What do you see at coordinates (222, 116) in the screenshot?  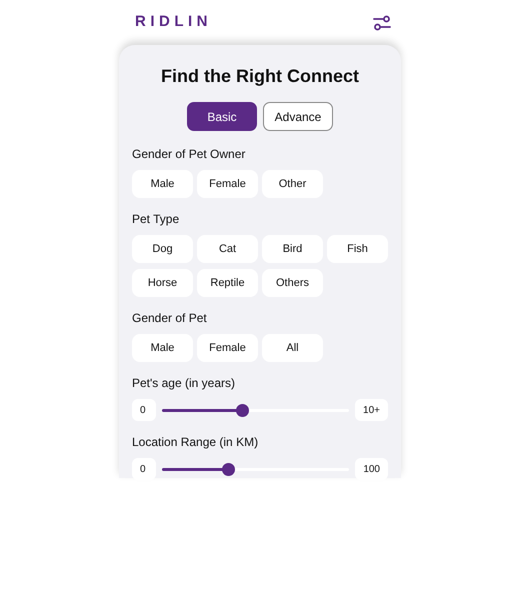 I see `tab: Basic` at bounding box center [222, 116].